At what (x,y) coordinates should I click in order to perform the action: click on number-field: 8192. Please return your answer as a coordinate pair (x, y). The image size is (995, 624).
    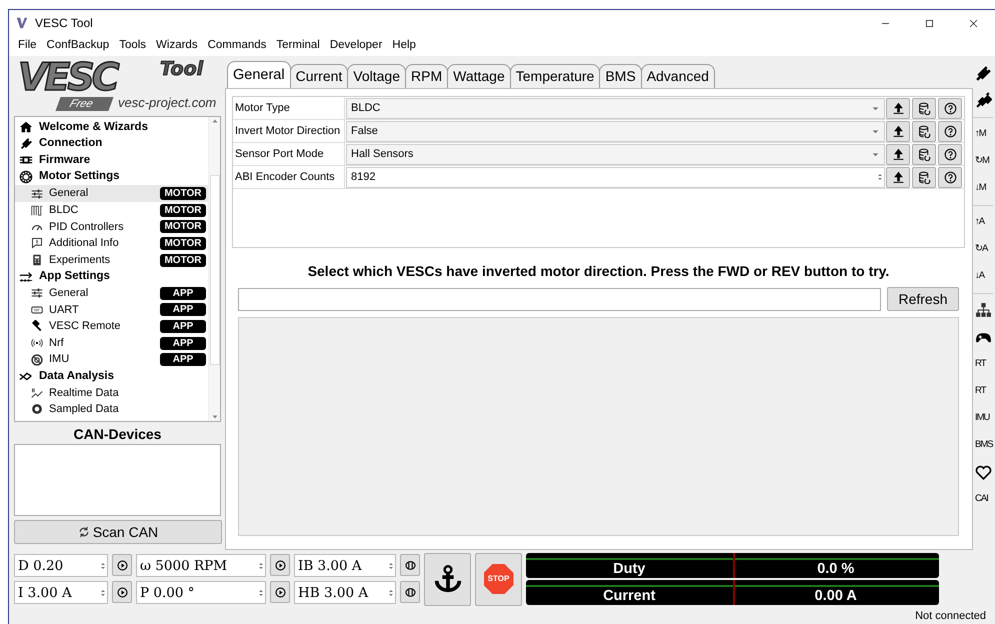
    Looking at the image, I should click on (615, 177).